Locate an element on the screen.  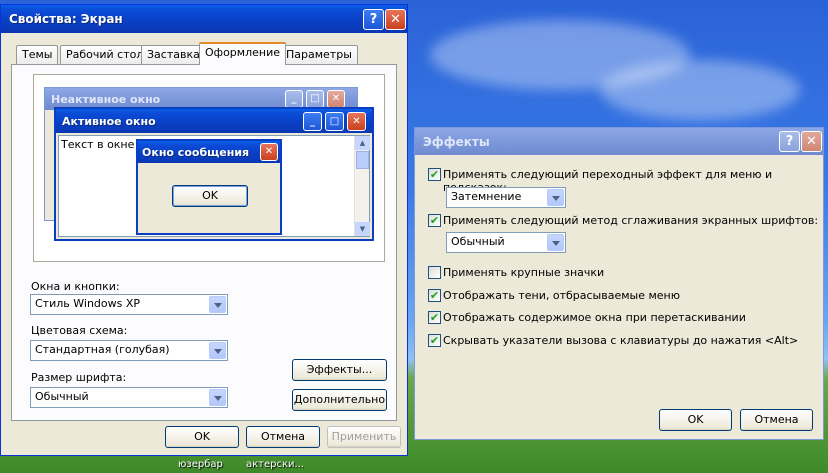
font-smoothing-select: Обычный is located at coordinates (506, 242).